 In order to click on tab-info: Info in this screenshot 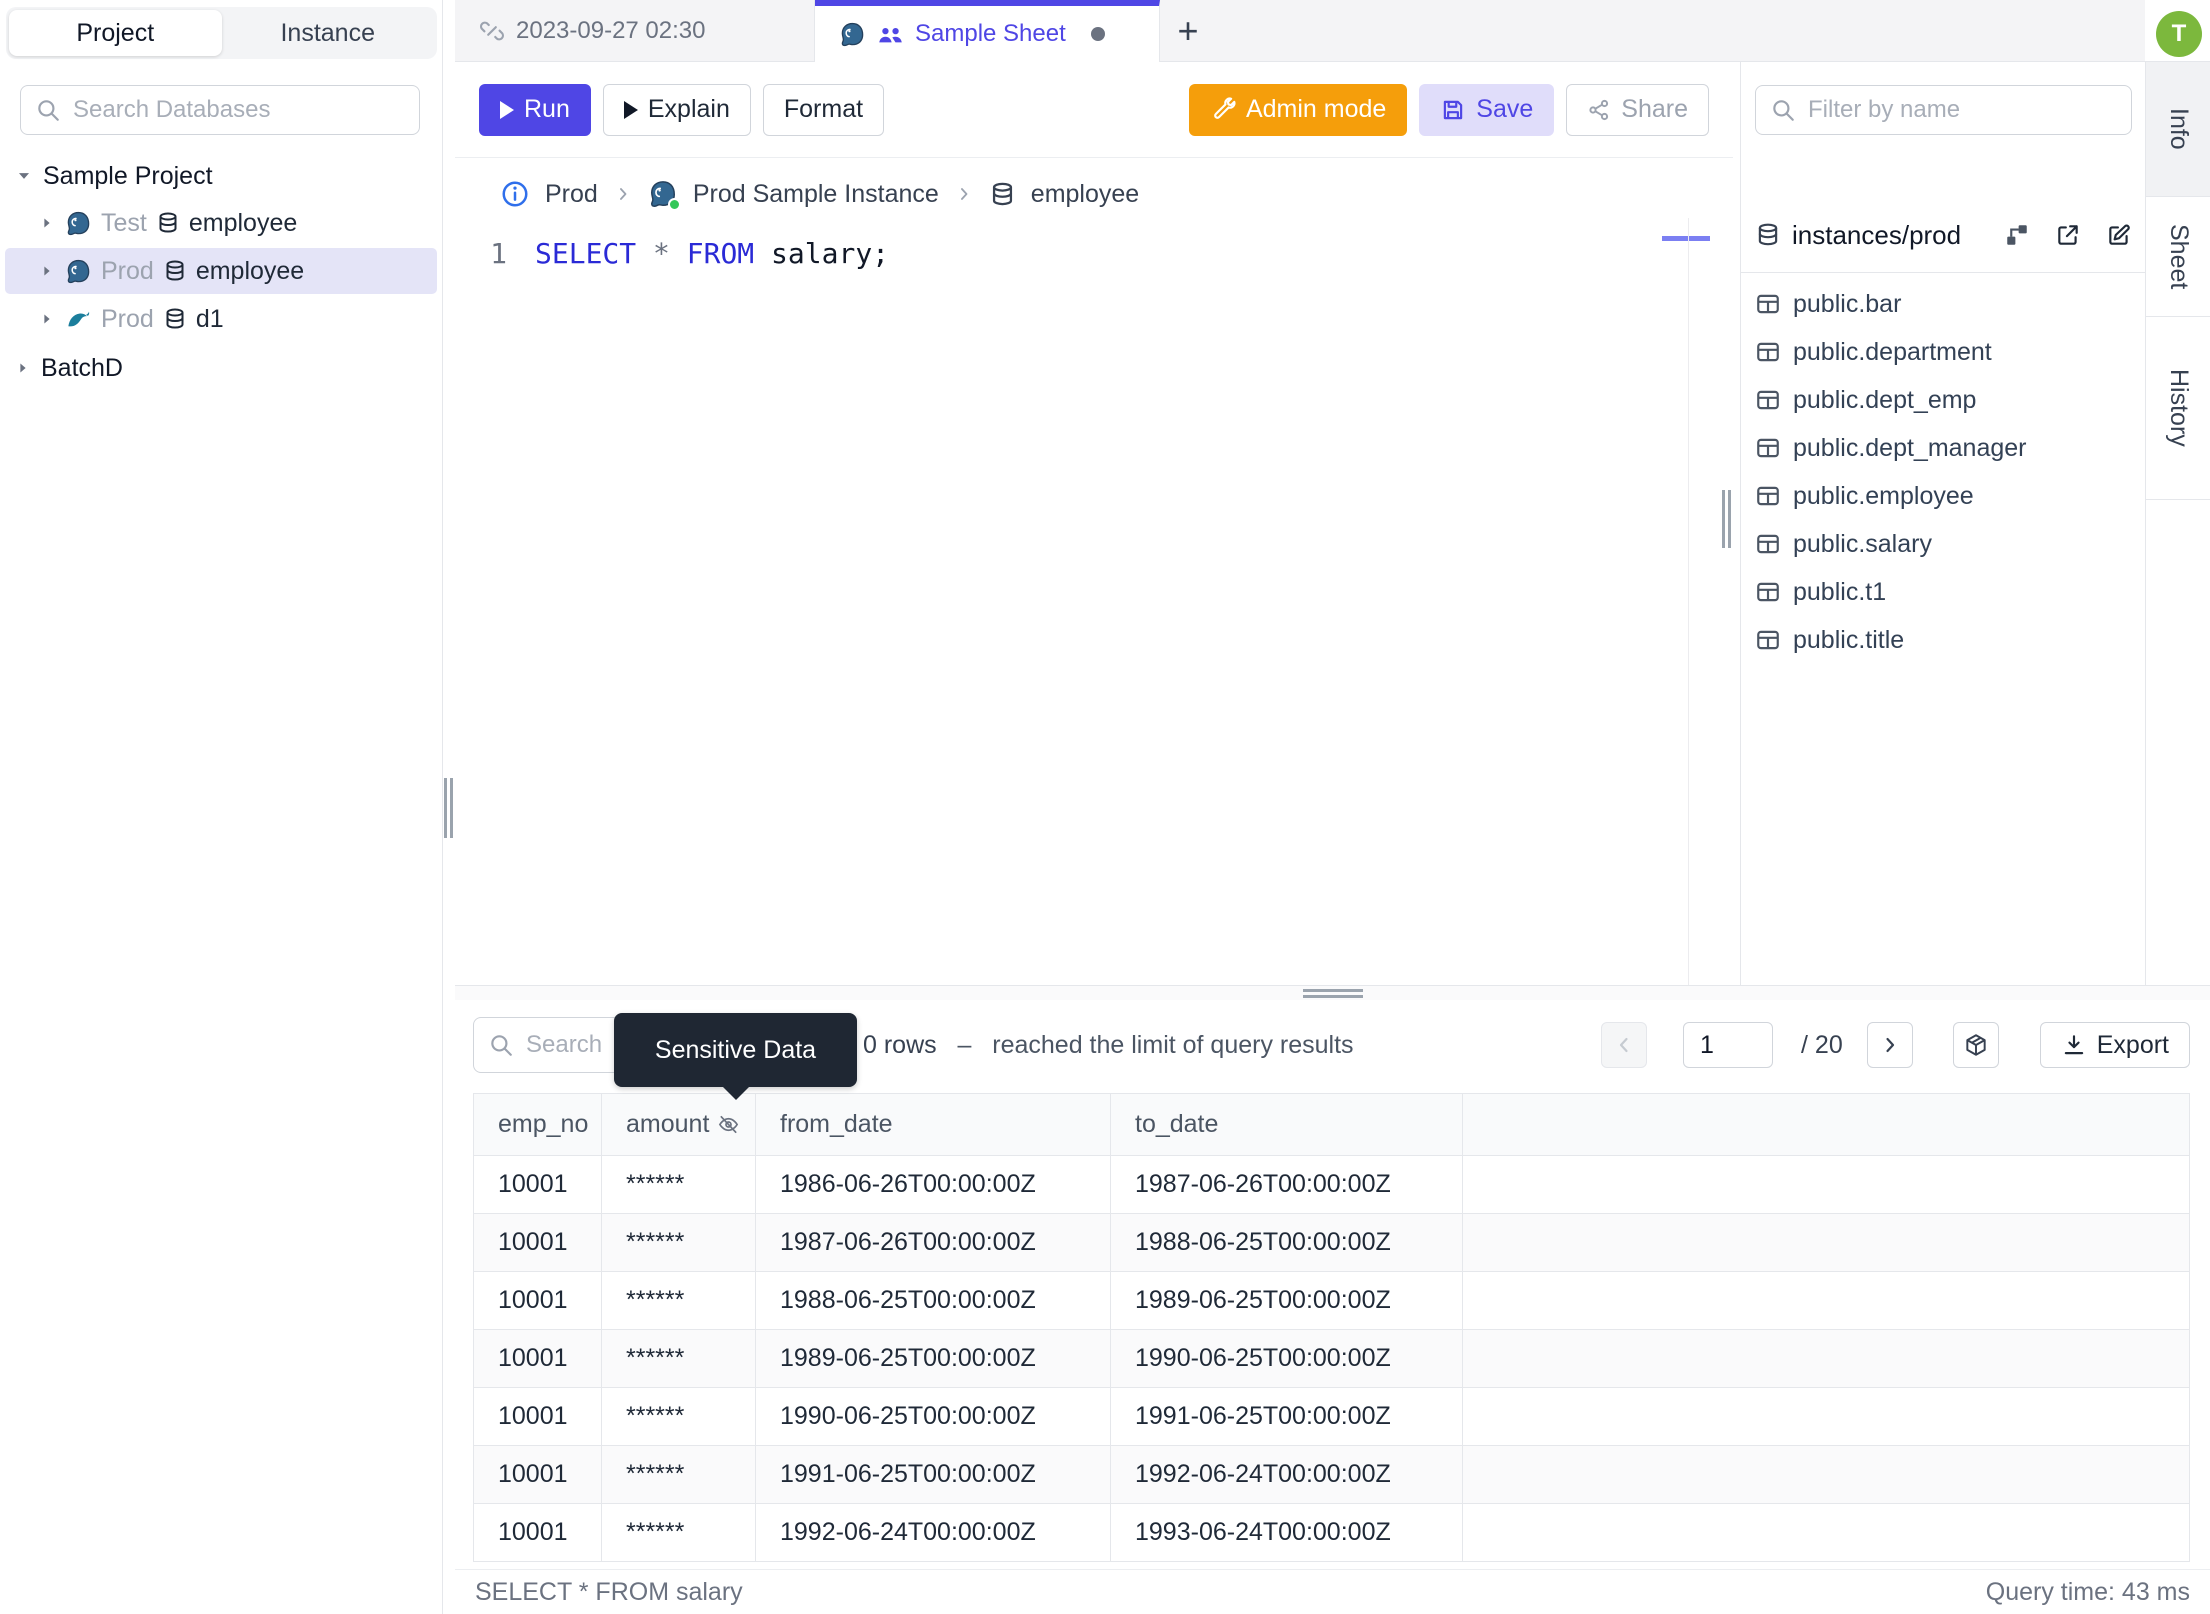, I will do `click(2178, 129)`.